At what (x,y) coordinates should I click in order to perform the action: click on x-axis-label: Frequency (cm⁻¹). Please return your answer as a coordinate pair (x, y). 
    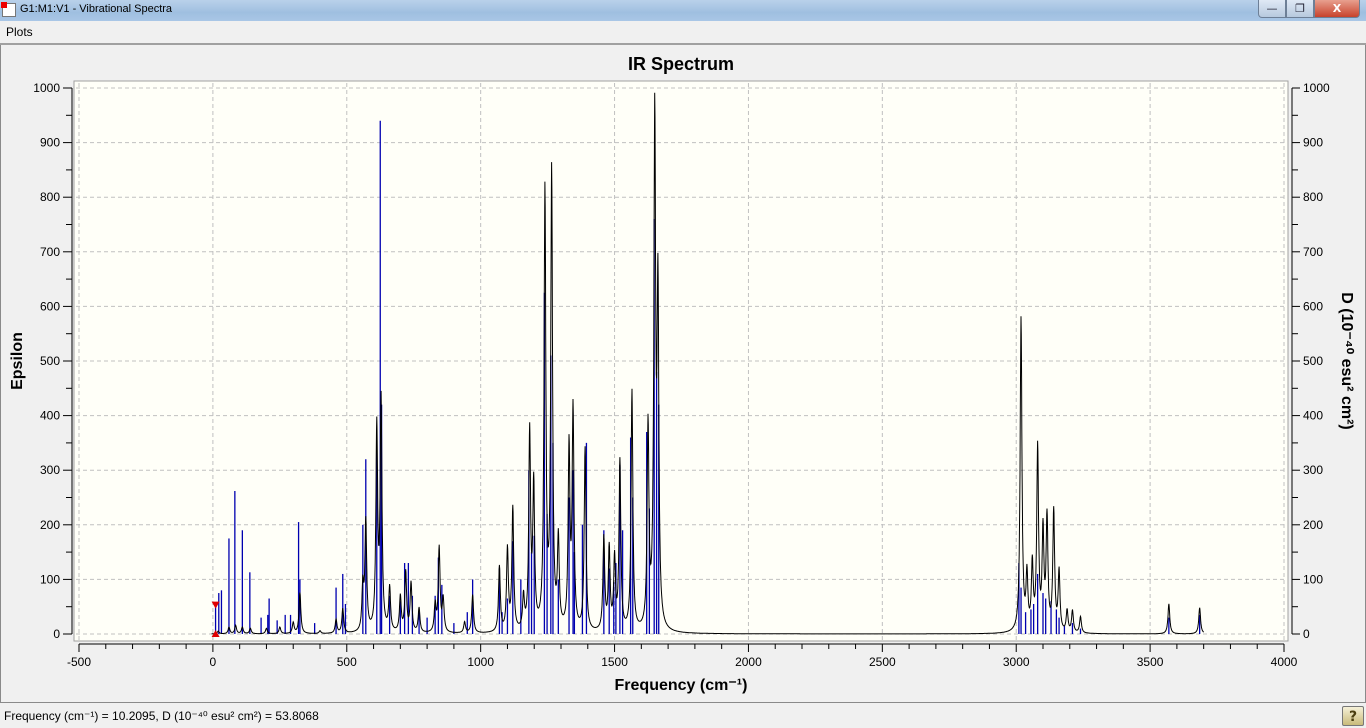
    Looking at the image, I should click on (681, 685).